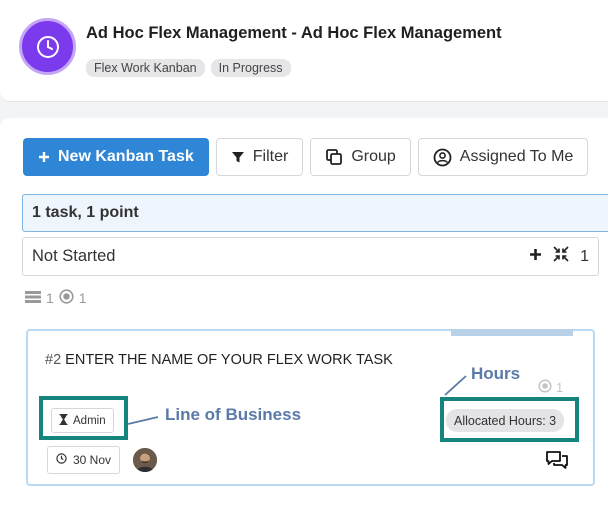 The image size is (608, 513). I want to click on line-of-business-tag: Admin, so click(82, 420).